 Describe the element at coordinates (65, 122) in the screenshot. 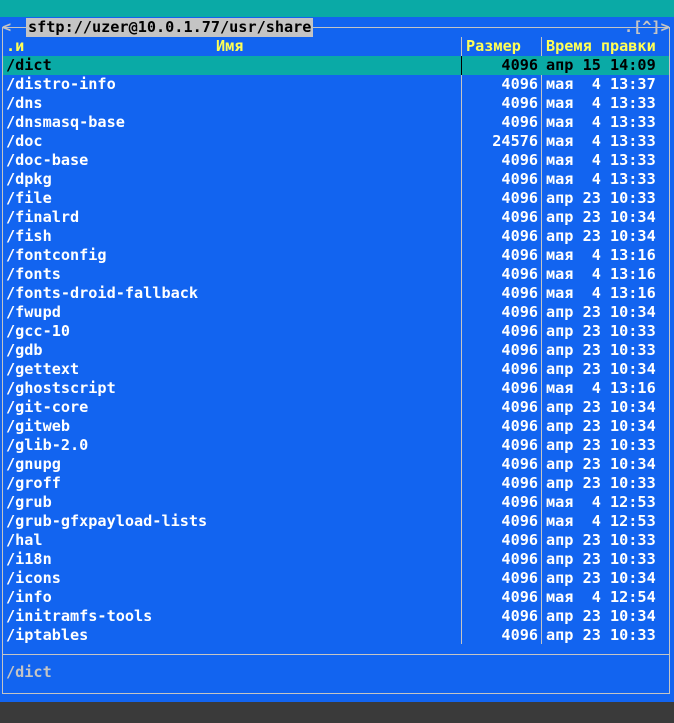

I see `file-name: /dnsmasq-base` at that location.